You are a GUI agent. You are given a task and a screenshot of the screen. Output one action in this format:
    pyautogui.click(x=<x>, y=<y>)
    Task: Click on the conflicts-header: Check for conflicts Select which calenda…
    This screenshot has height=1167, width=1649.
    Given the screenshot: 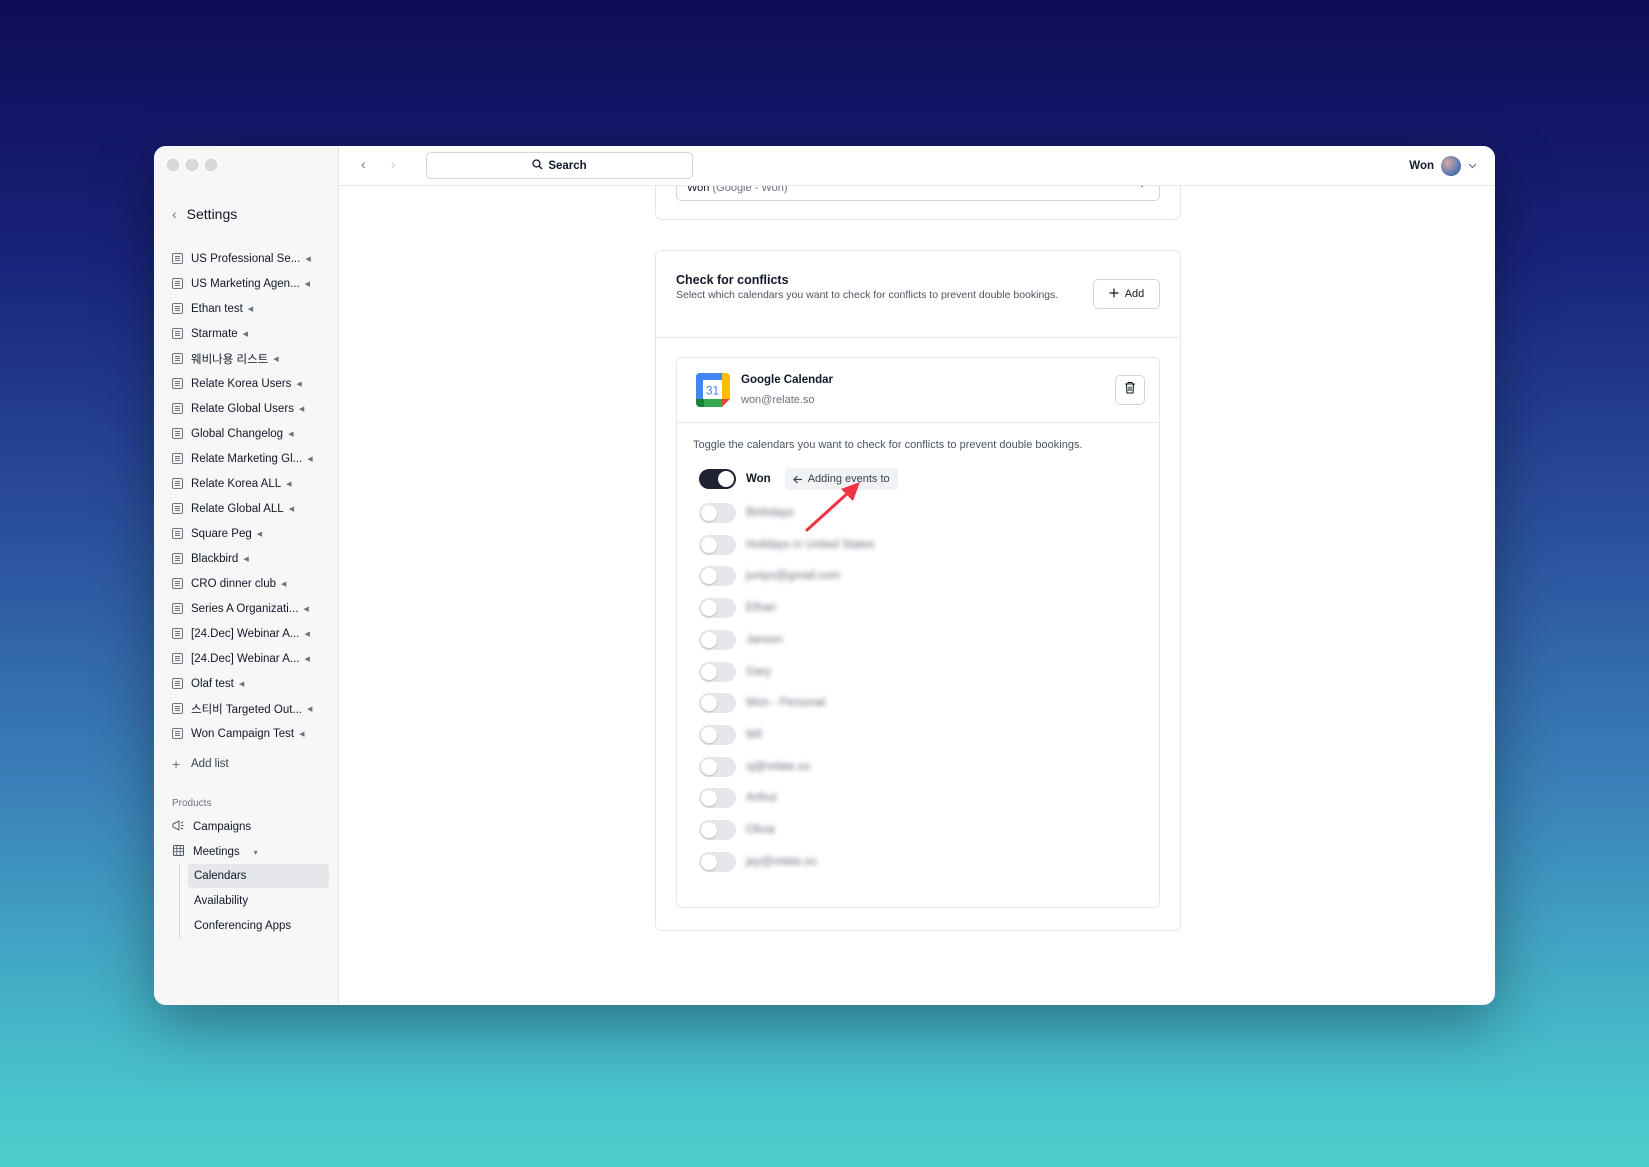 What is the action you would take?
    pyautogui.click(x=918, y=294)
    